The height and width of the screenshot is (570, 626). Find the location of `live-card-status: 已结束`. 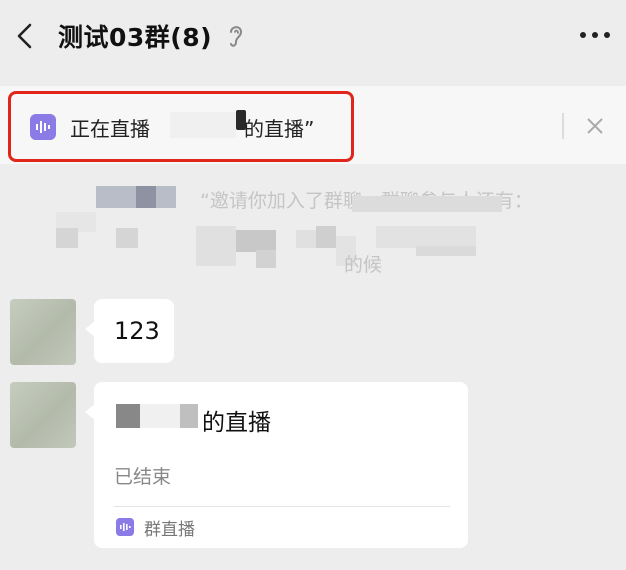

live-card-status: 已结束 is located at coordinates (143, 477).